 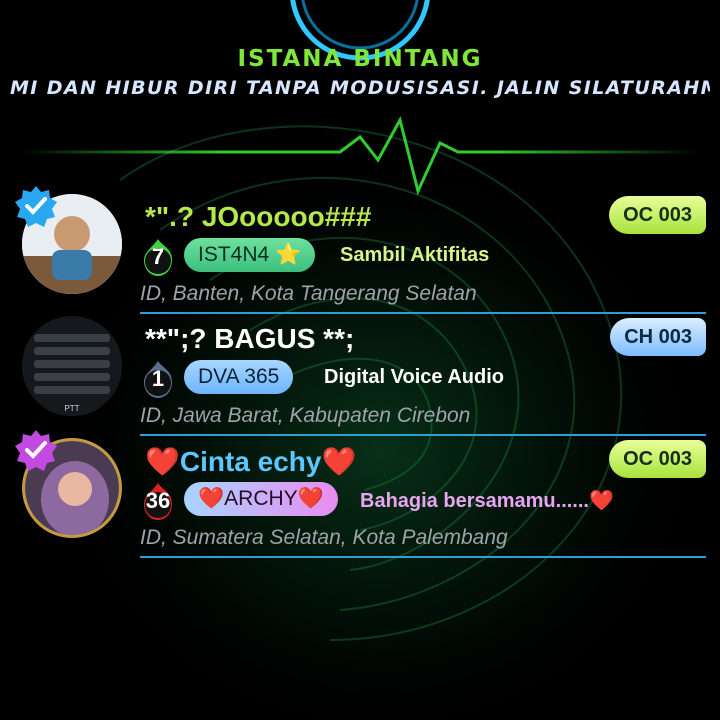 What do you see at coordinates (261, 499) in the screenshot?
I see `group-tag: ❤️ARCHY❤️` at bounding box center [261, 499].